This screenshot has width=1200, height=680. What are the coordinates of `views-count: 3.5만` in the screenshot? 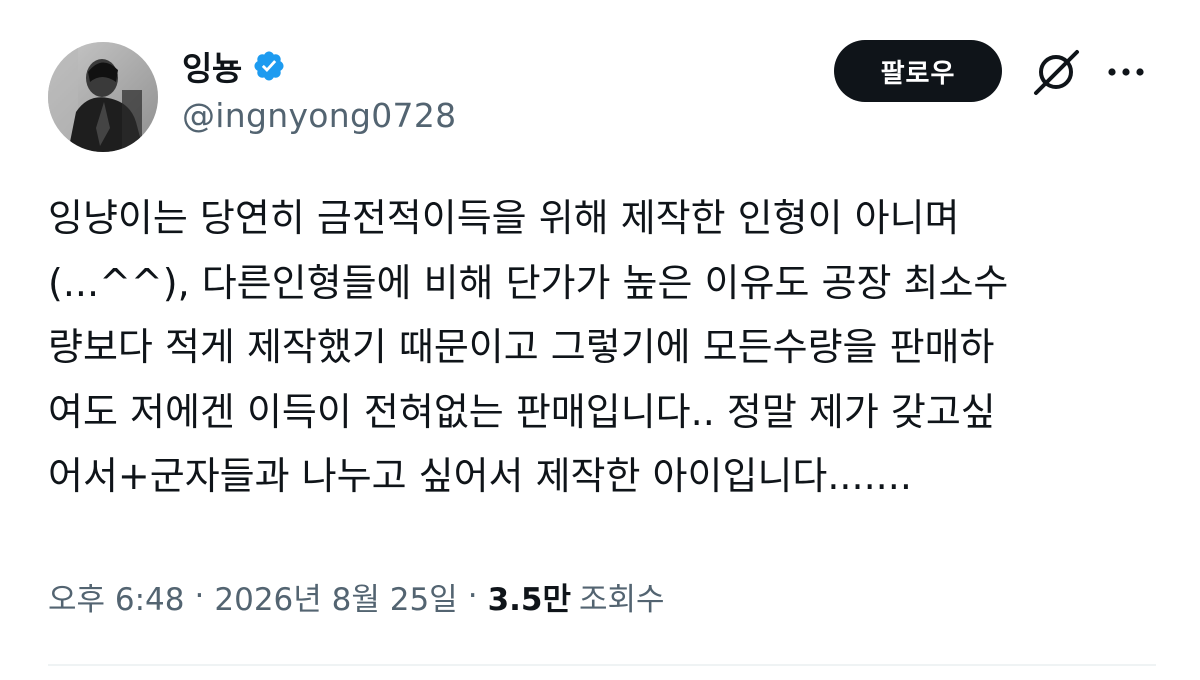 It's located at (529, 596).